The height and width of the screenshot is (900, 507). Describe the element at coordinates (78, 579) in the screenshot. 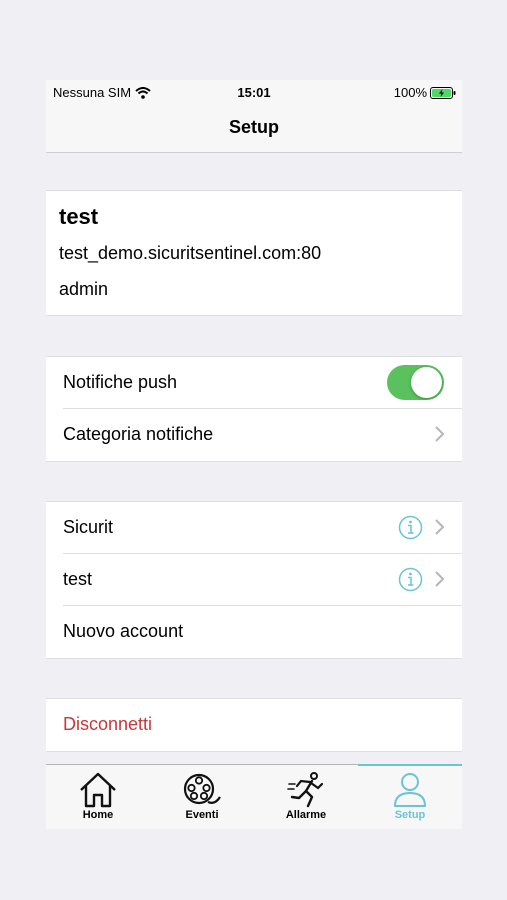

I see `account-row-label: test` at that location.